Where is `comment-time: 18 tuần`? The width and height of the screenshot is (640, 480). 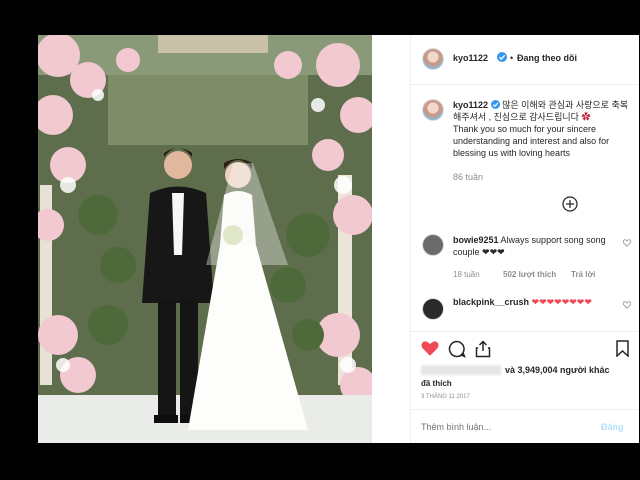 comment-time: 18 tuần is located at coordinates (466, 274).